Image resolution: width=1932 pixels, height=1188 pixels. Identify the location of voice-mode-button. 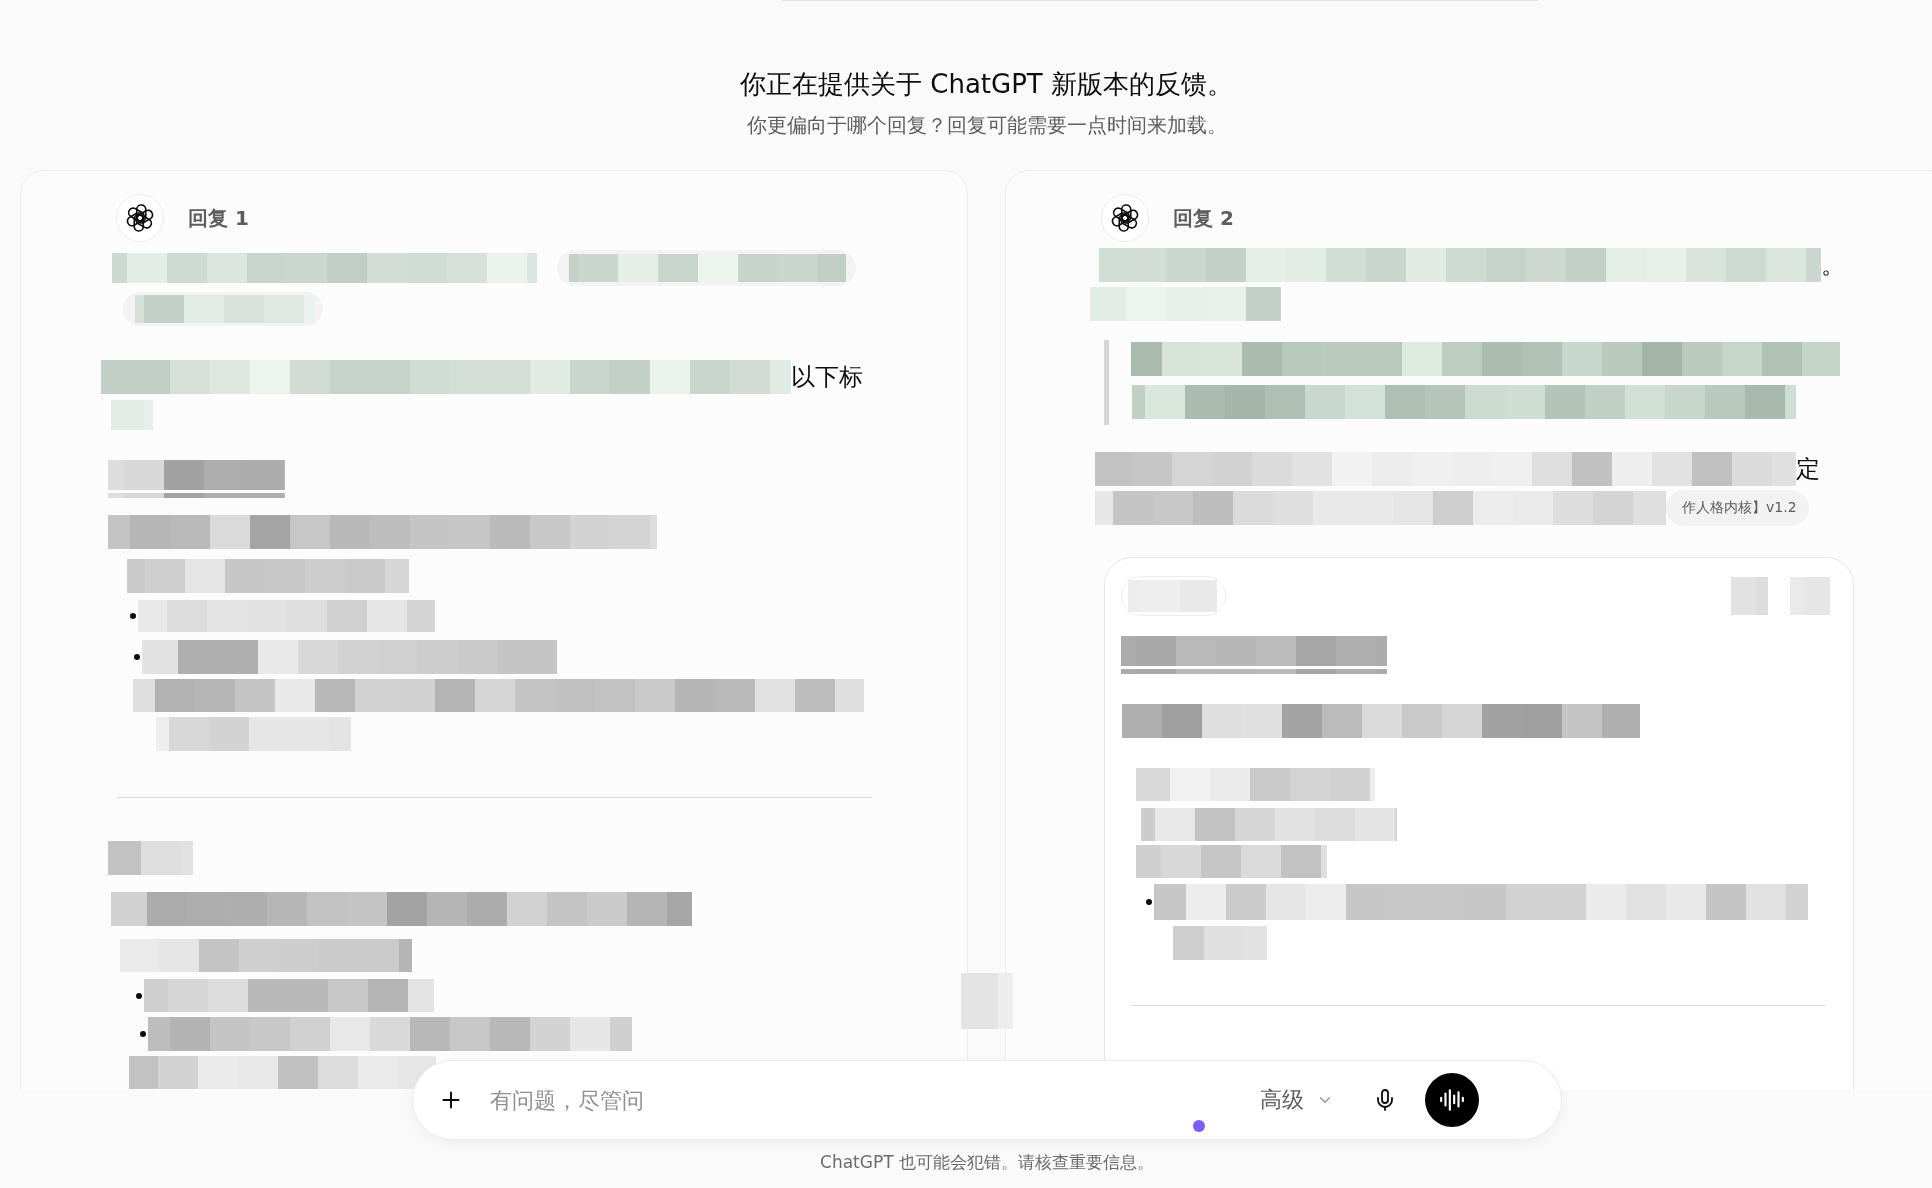
(1452, 1100).